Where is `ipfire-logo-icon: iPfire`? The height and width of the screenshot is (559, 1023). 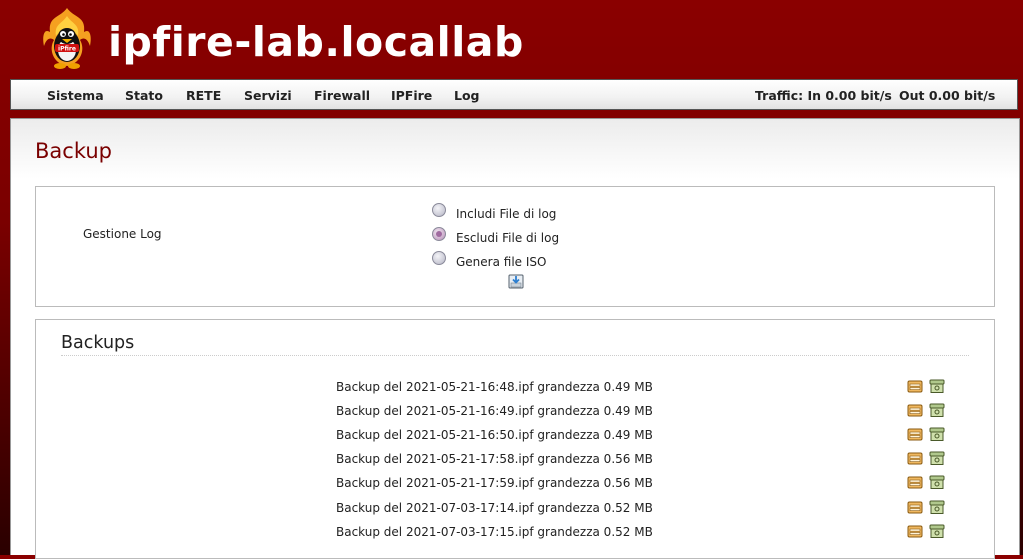 ipfire-logo-icon: iPfire is located at coordinates (67, 38).